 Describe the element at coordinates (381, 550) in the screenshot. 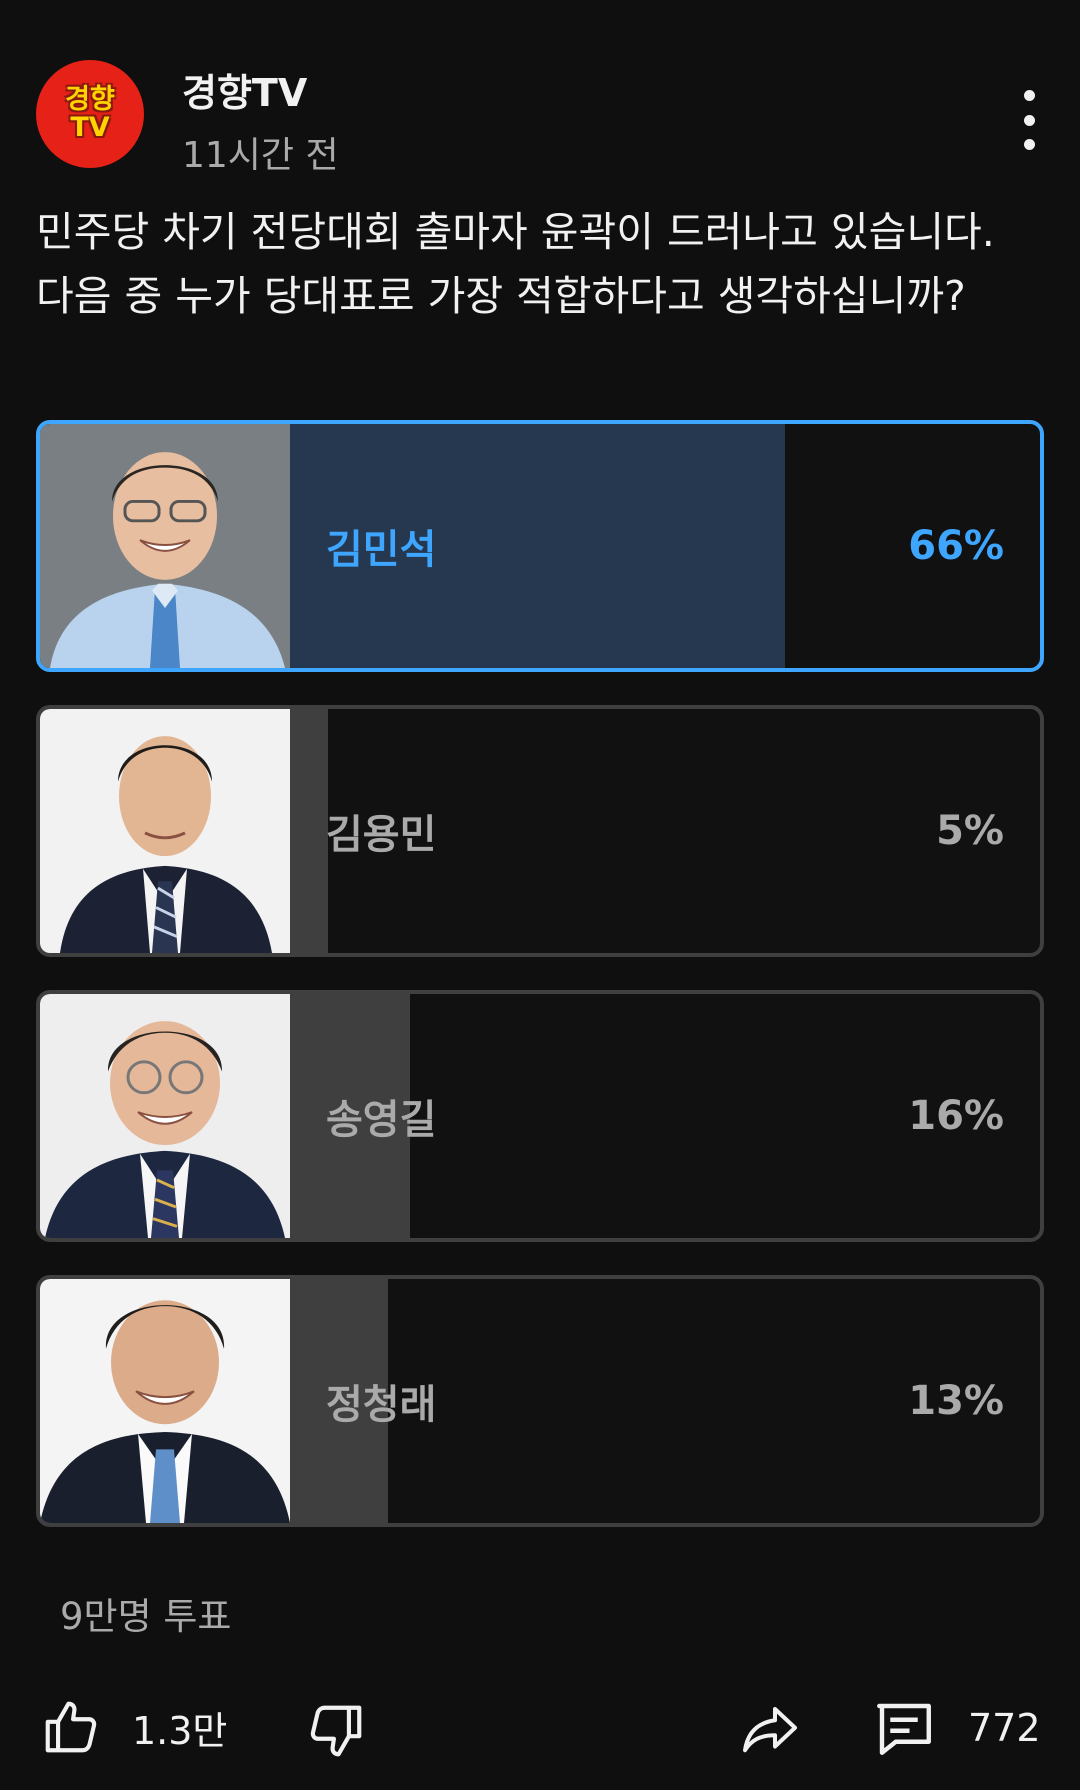

I see `candidate-name: 김민석` at that location.